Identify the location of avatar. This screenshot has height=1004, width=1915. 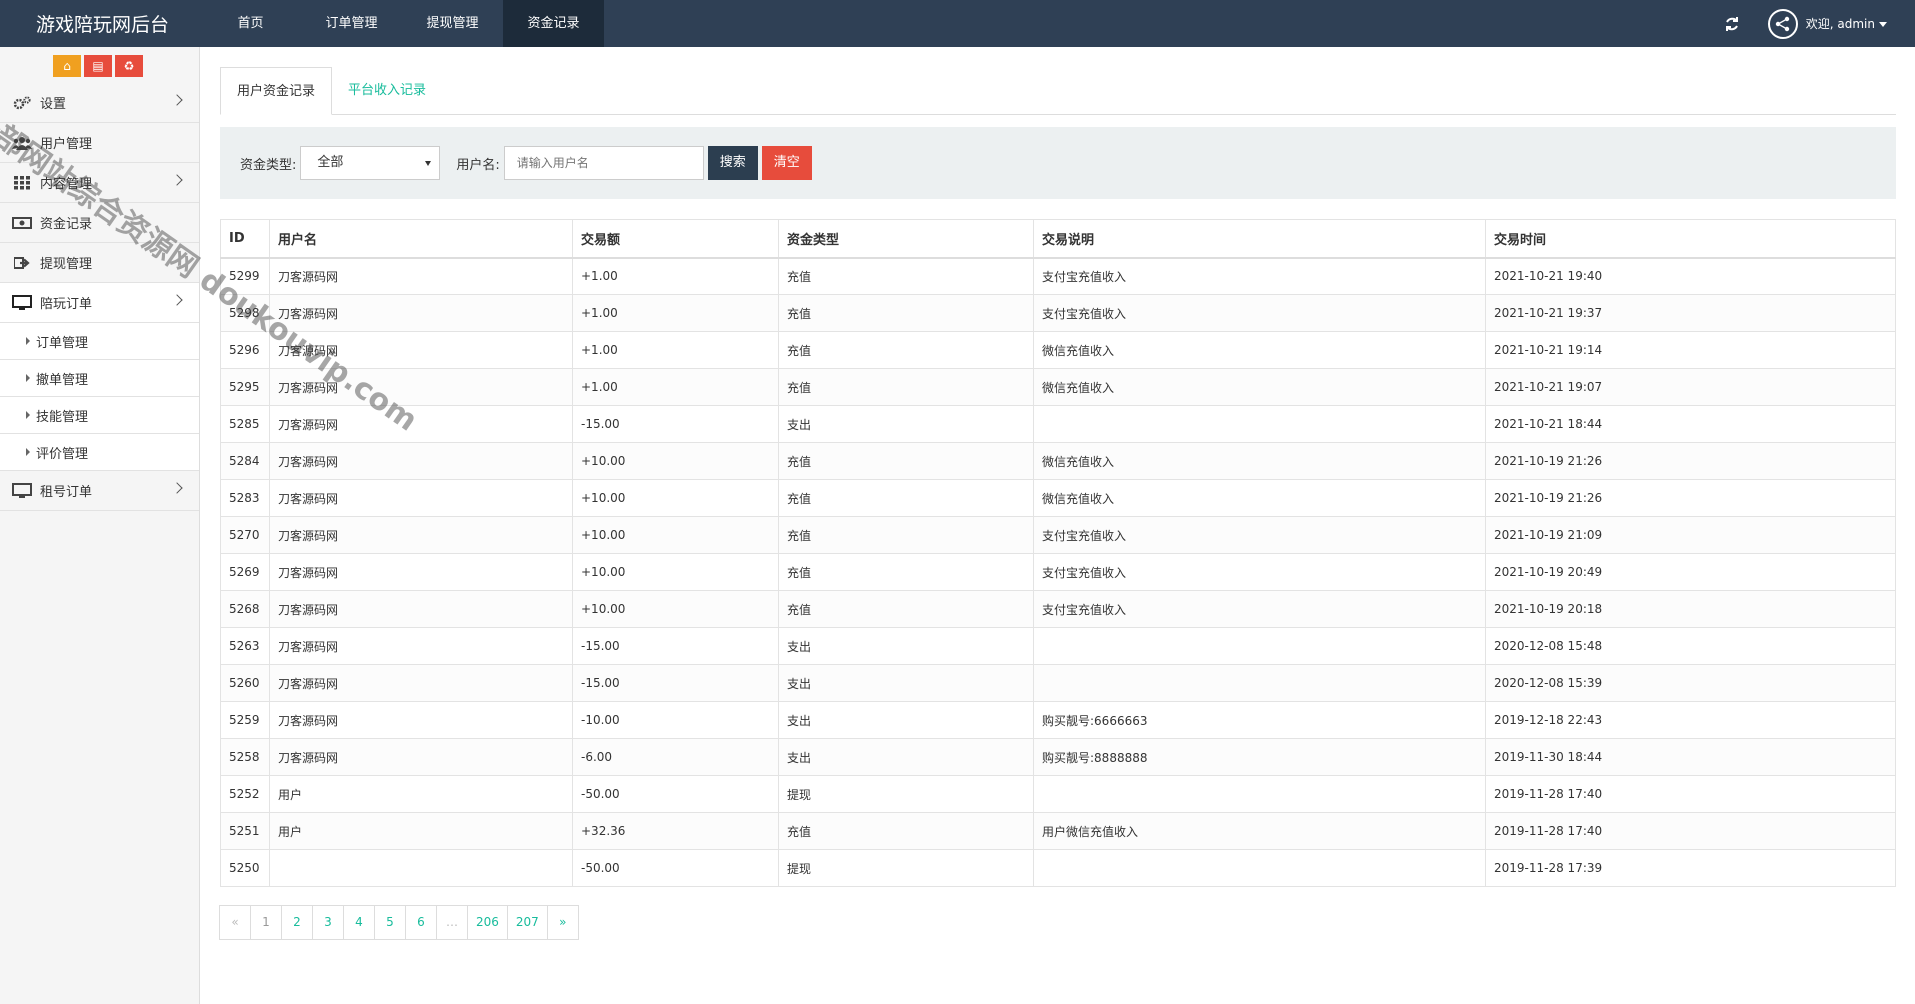
(1782, 23).